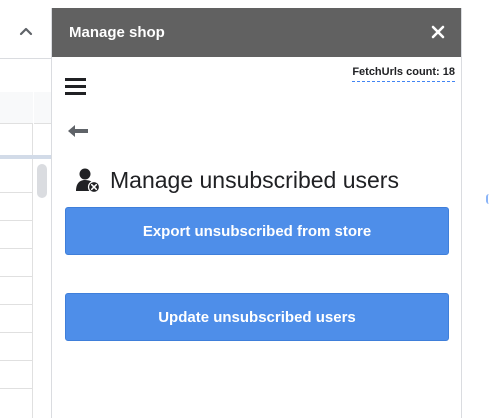 Image resolution: width=489 pixels, height=418 pixels. What do you see at coordinates (25, 157) in the screenshot?
I see `selection-band` at bounding box center [25, 157].